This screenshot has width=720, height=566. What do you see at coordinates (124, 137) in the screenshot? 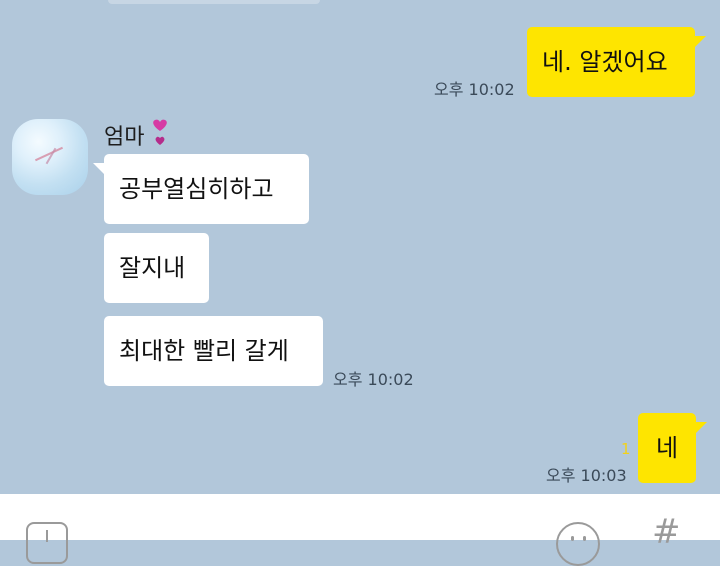
I see `sender-name: 엄마` at bounding box center [124, 137].